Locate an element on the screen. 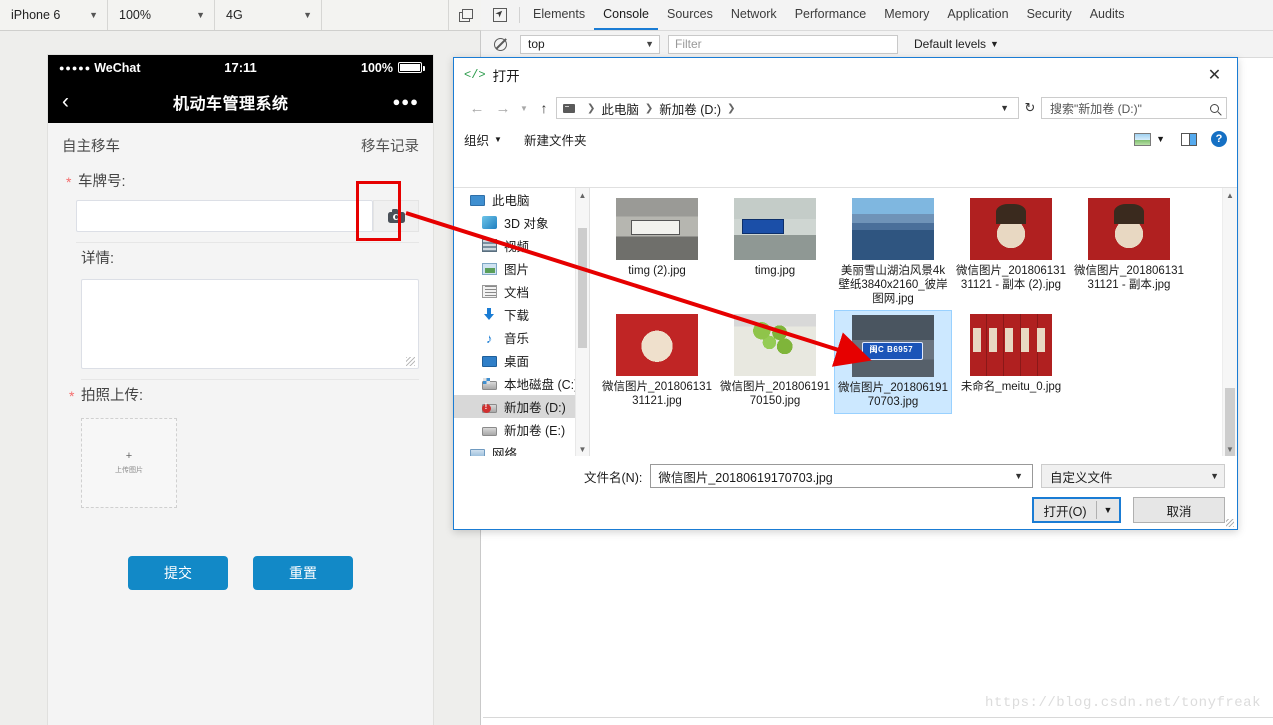 This screenshot has height=725, width=1273. filename-input: 微信图片_20180619170703.jpg ▼ is located at coordinates (841, 476).